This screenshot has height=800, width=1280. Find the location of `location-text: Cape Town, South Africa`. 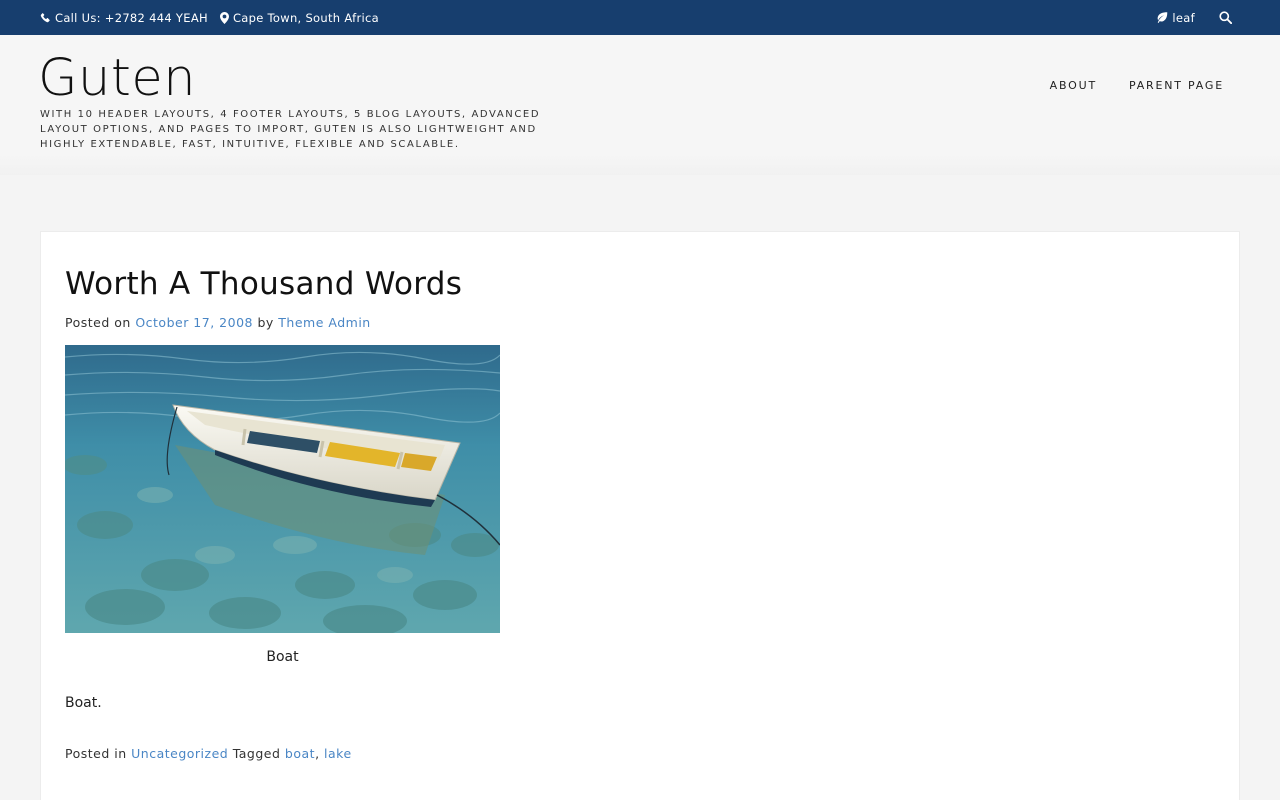

location-text: Cape Town, South Africa is located at coordinates (305, 17).